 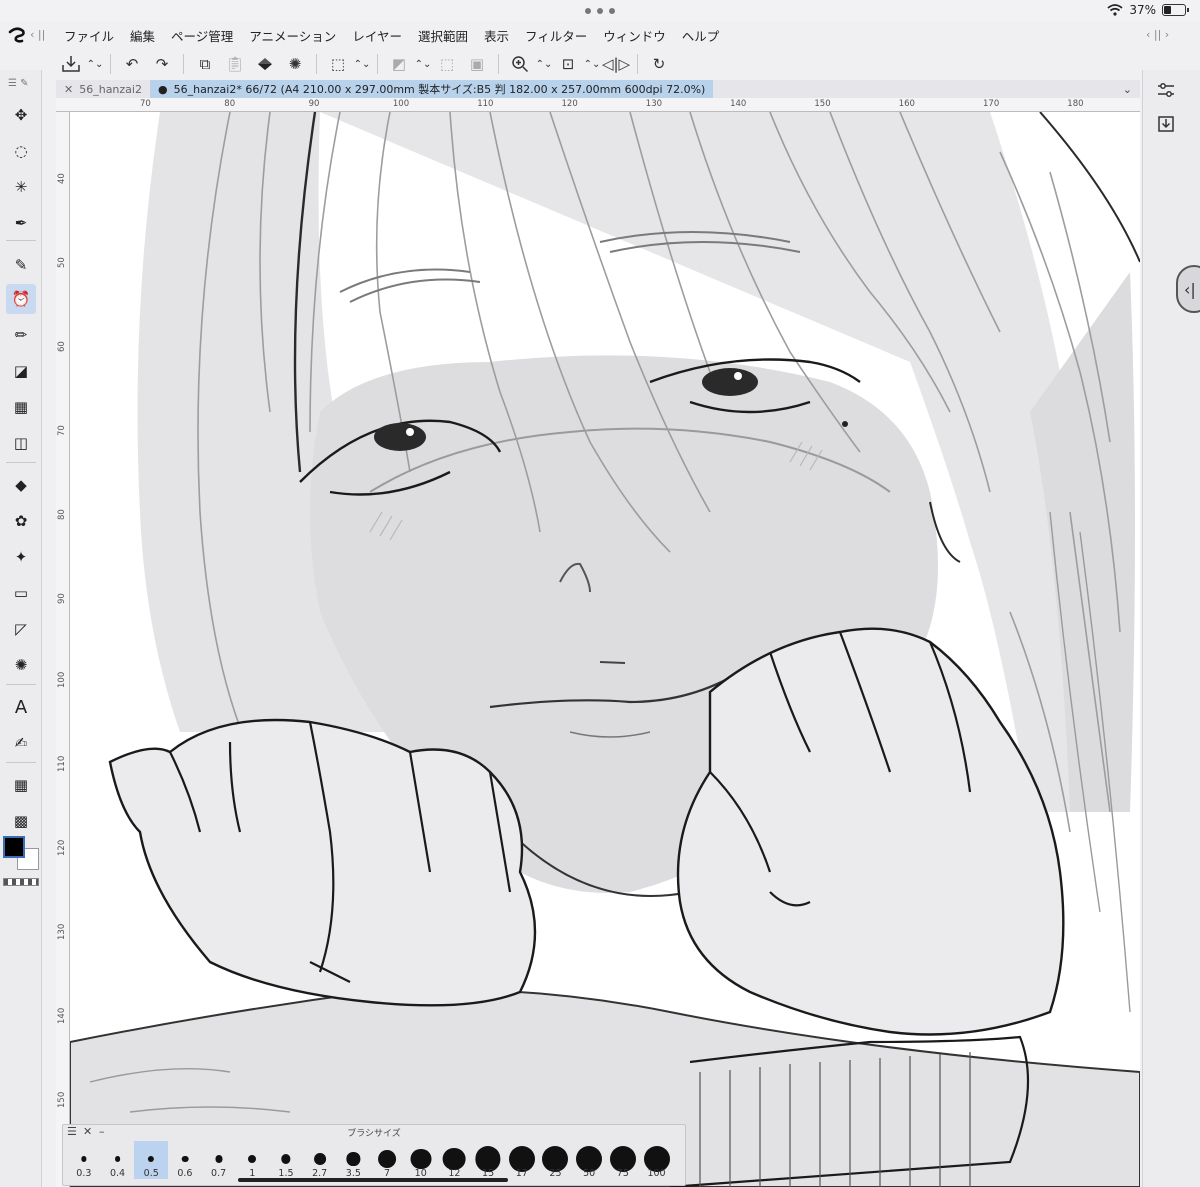 What do you see at coordinates (623, 1160) in the screenshot?
I see `brush-size-item: 75` at bounding box center [623, 1160].